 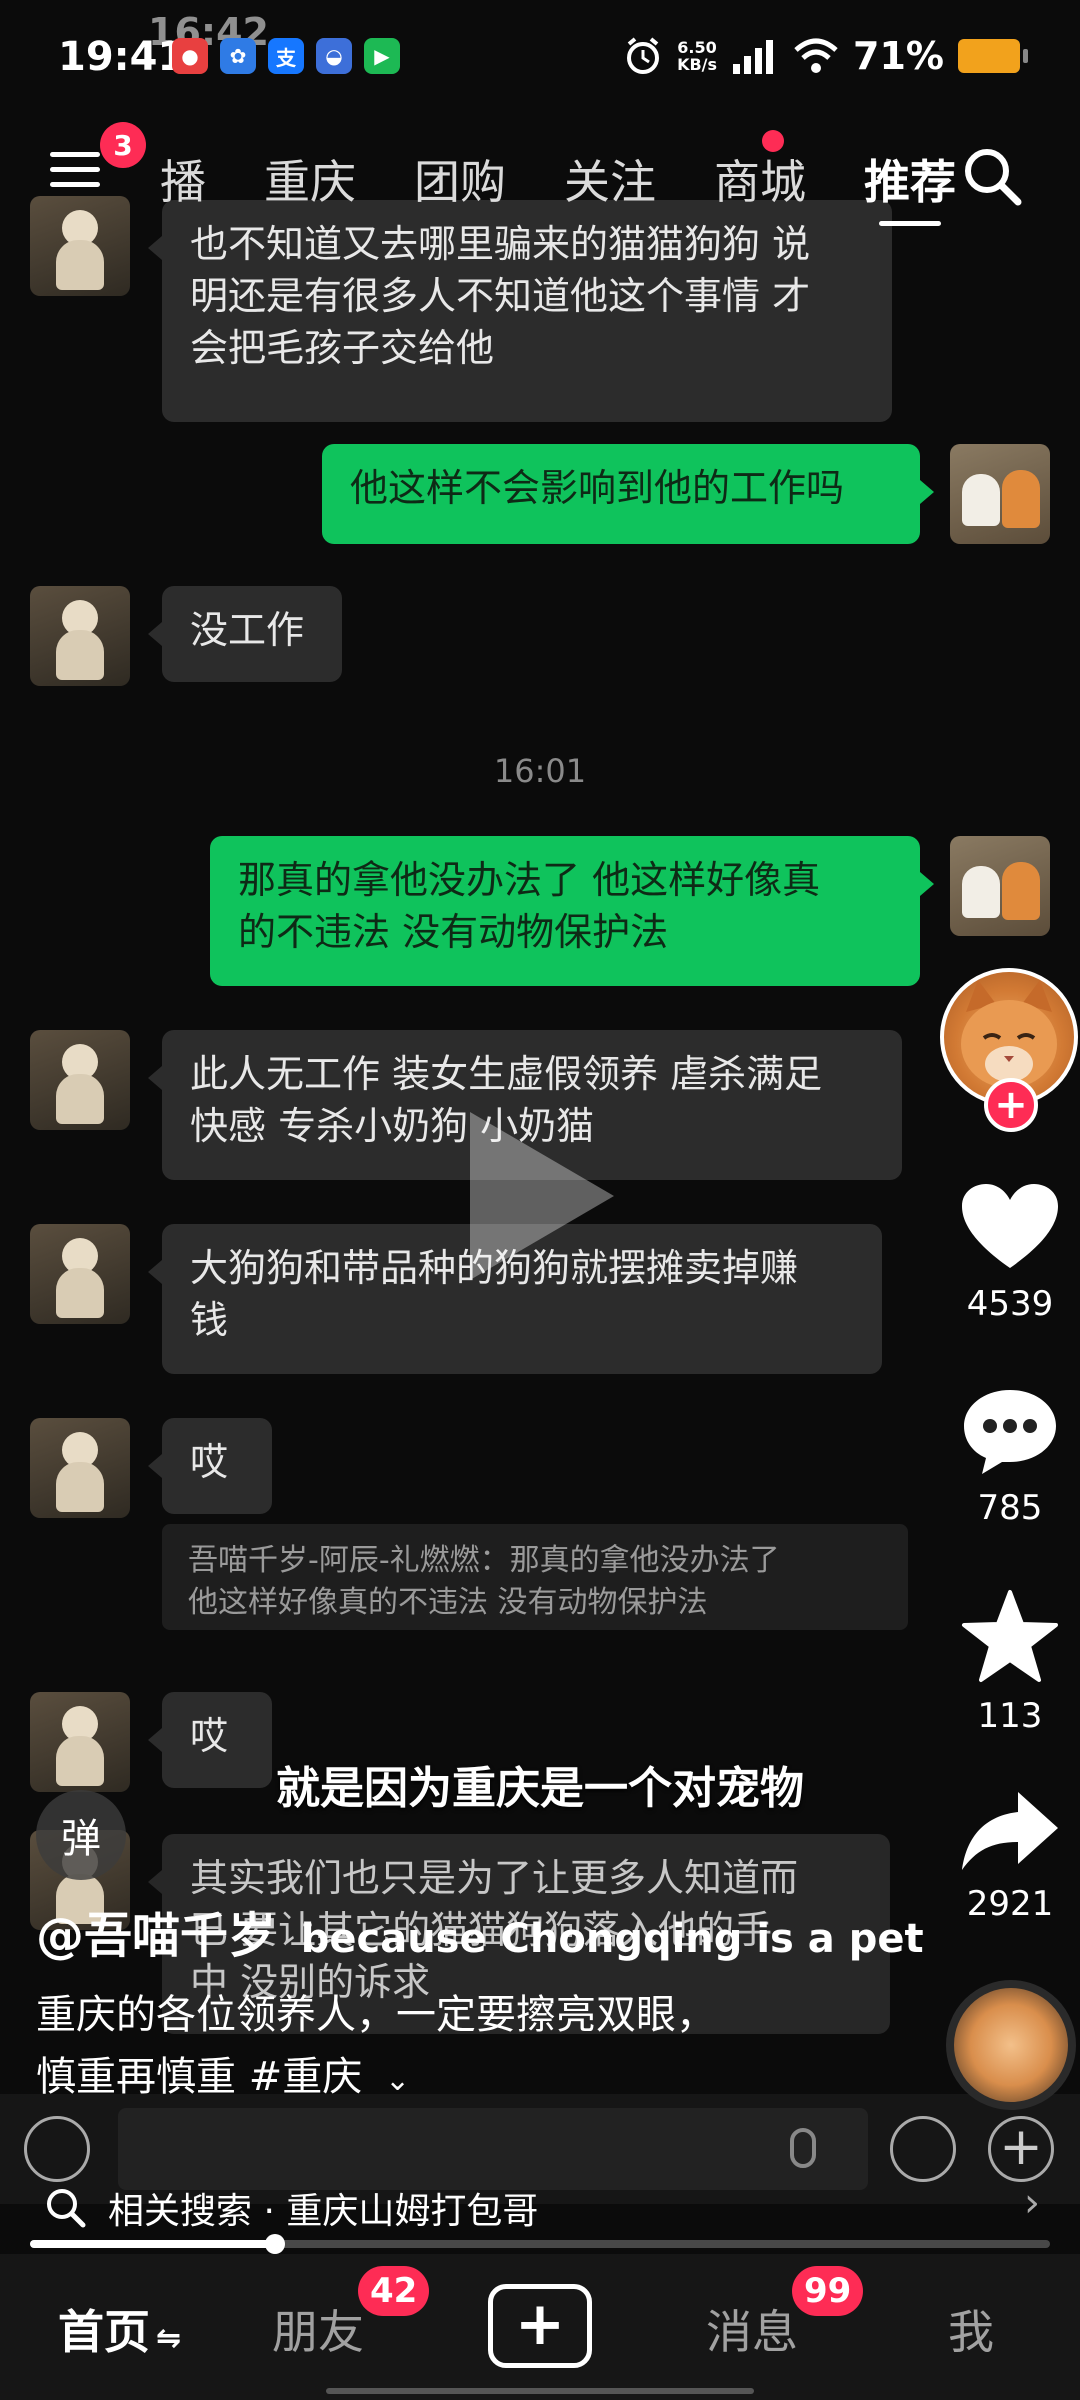 What do you see at coordinates (190, 56) in the screenshot?
I see `app-notification-icon: ●` at bounding box center [190, 56].